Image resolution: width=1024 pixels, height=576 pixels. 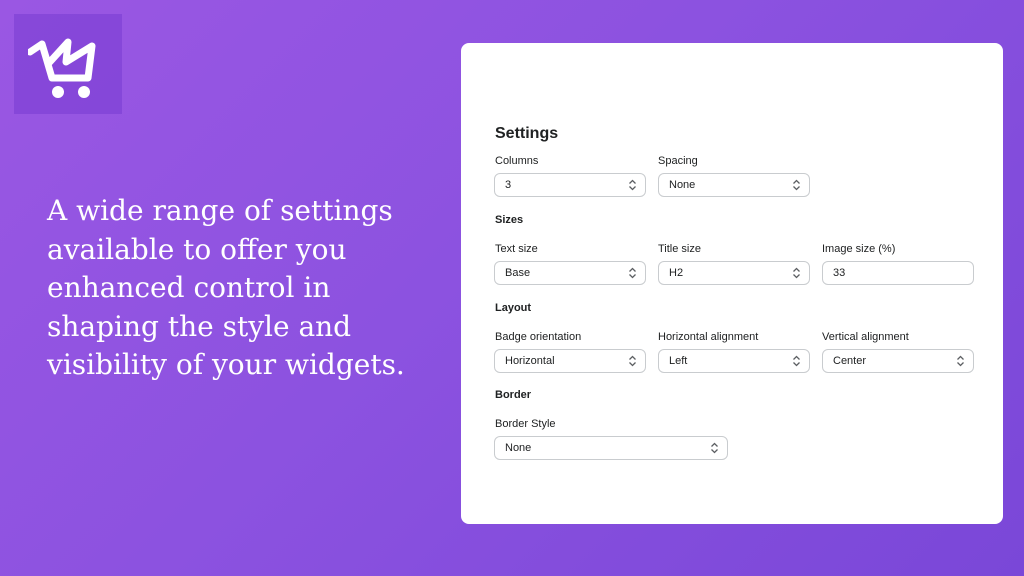 What do you see at coordinates (839, 273) in the screenshot?
I see `image-size-value: 33` at bounding box center [839, 273].